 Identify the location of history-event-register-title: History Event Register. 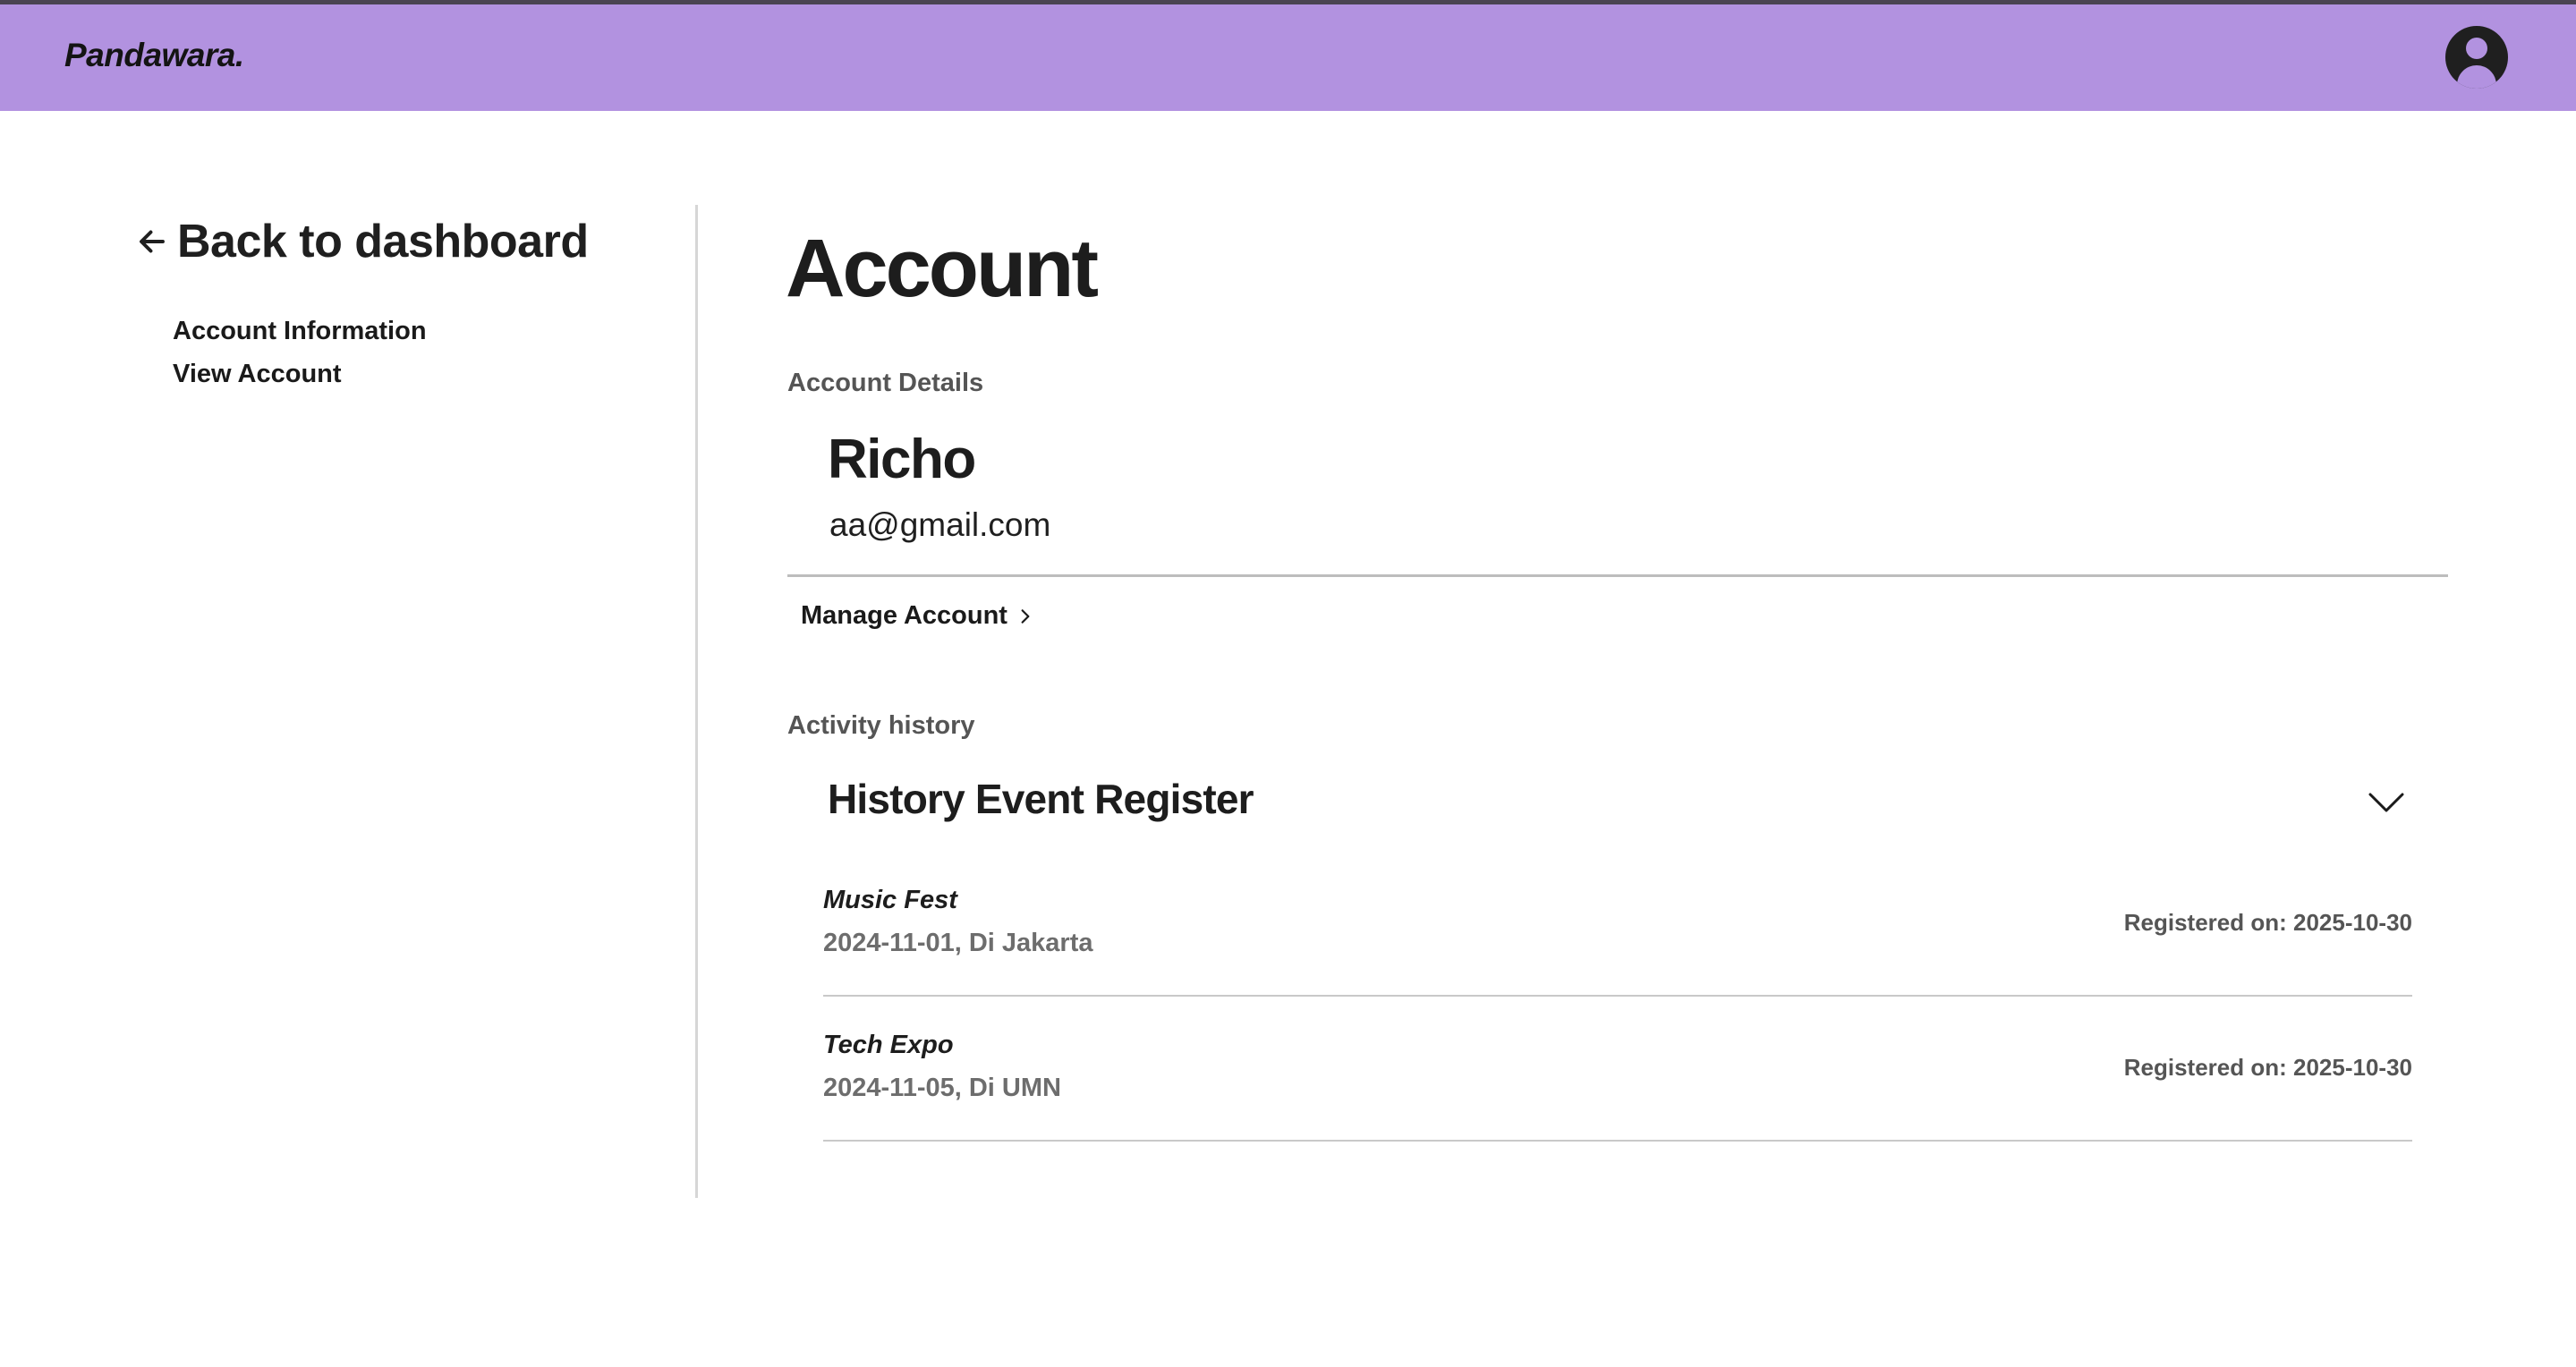
(1041, 799).